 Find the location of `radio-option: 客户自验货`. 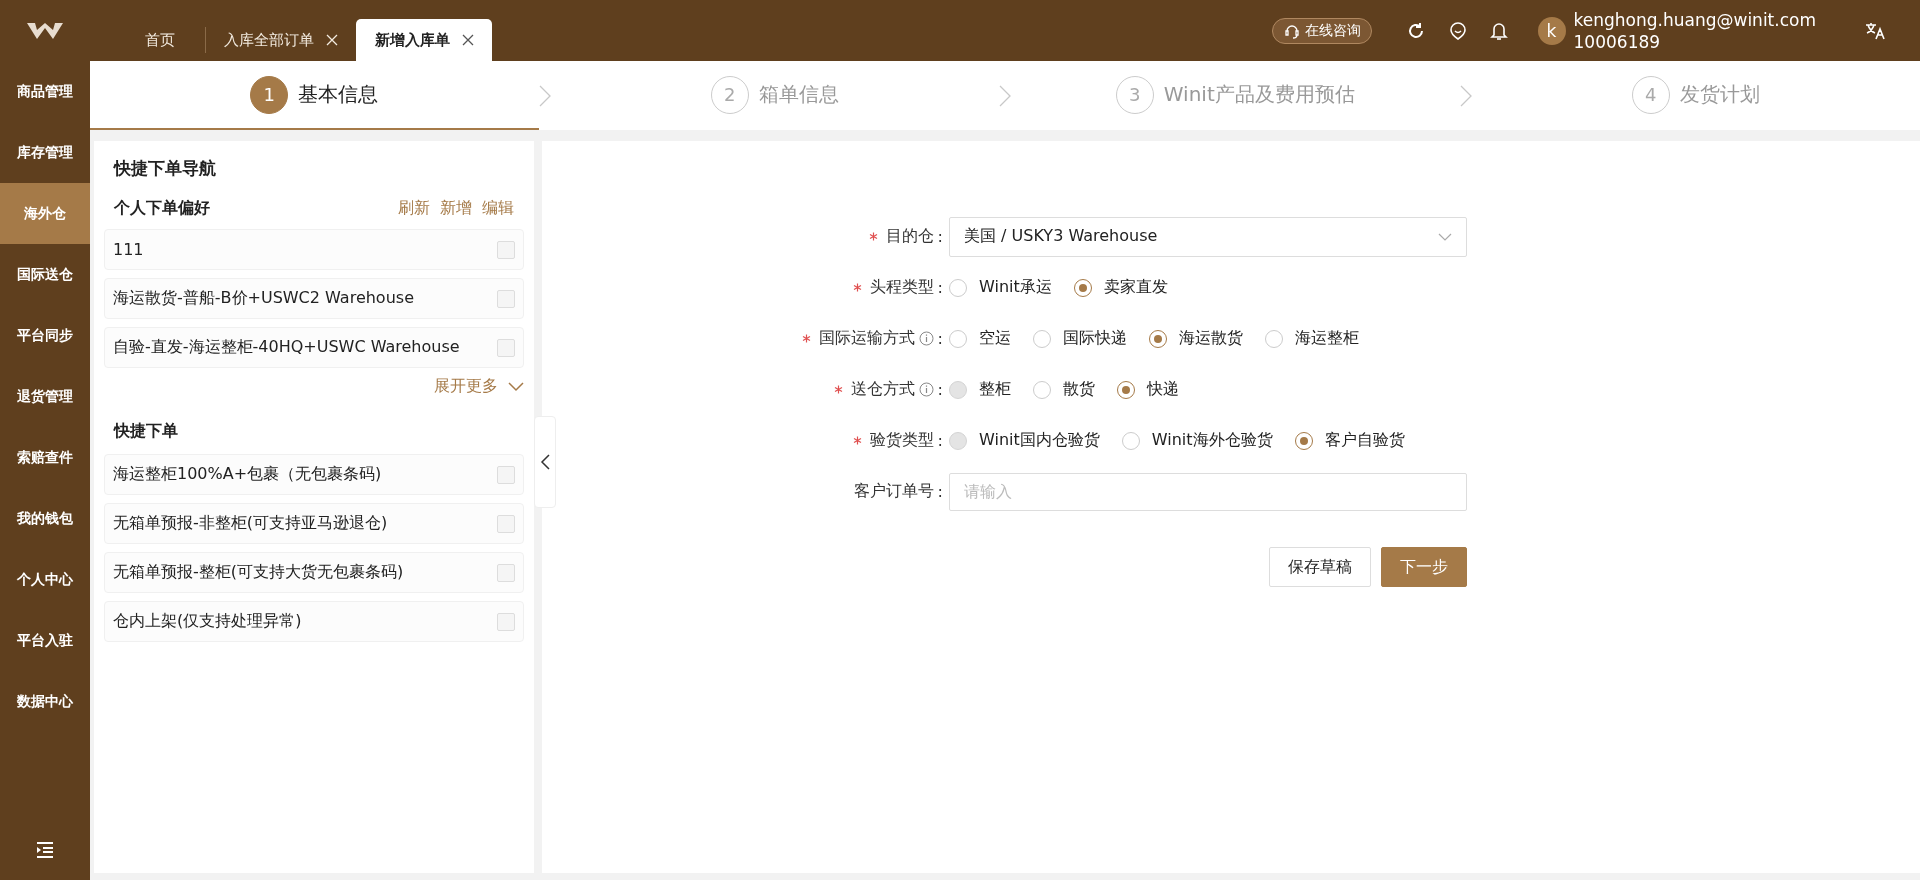

radio-option: 客户自验货 is located at coordinates (1349, 440).